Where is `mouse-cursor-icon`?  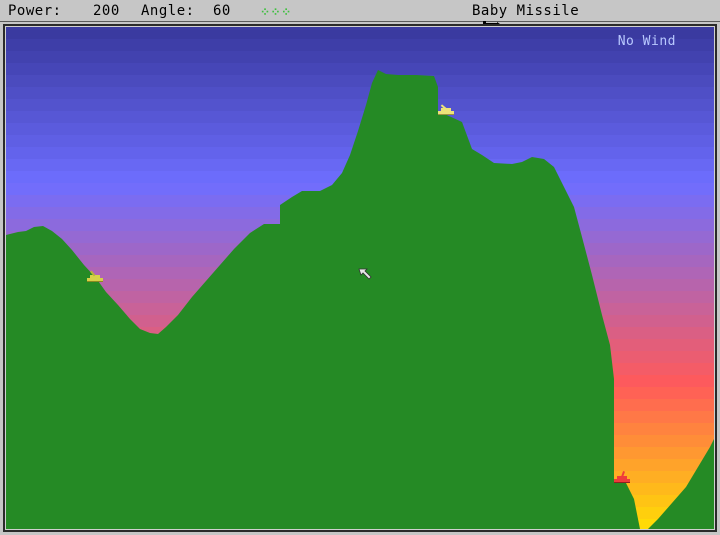
mouse-cursor-icon is located at coordinates (365, 272).